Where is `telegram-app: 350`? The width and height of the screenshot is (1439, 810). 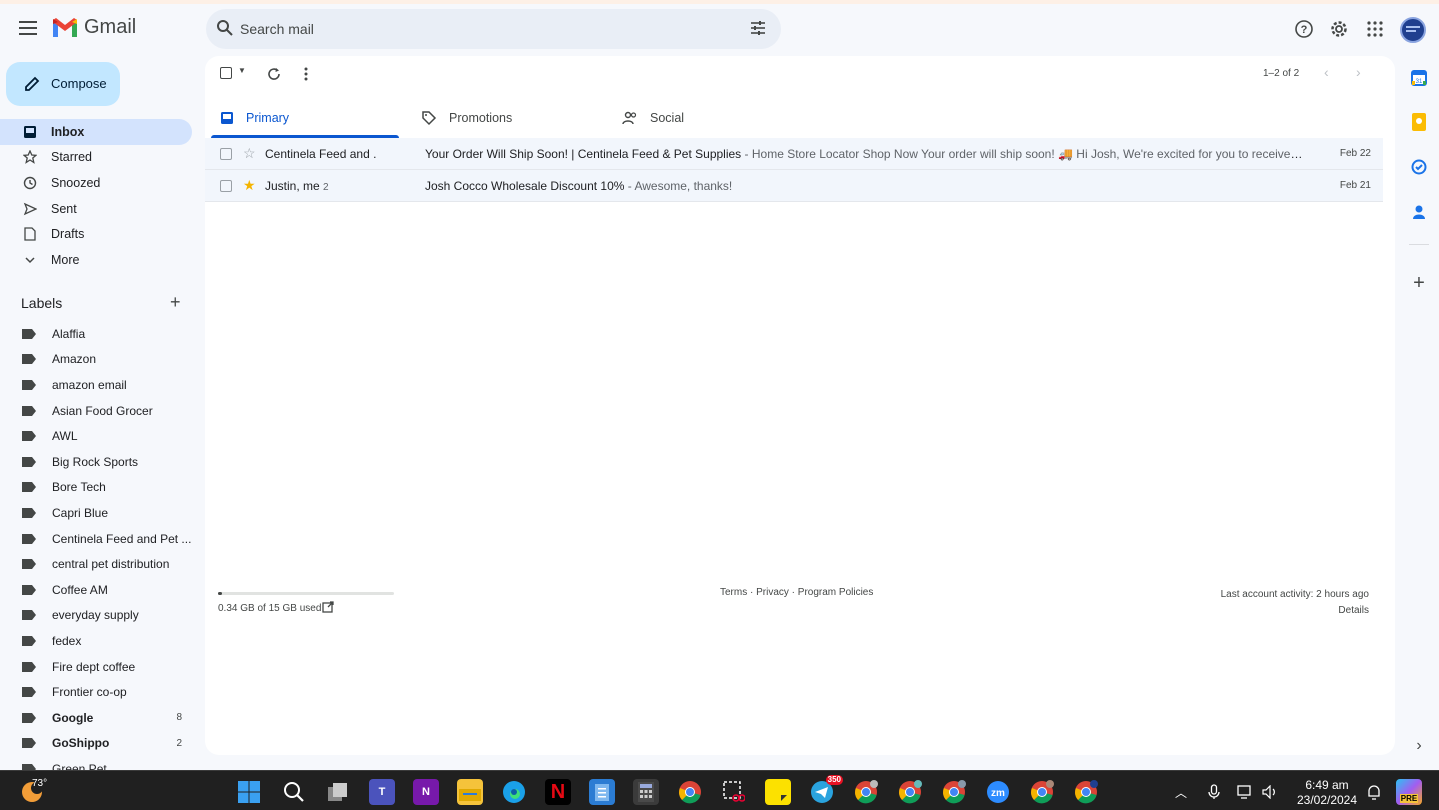 telegram-app: 350 is located at coordinates (826, 790).